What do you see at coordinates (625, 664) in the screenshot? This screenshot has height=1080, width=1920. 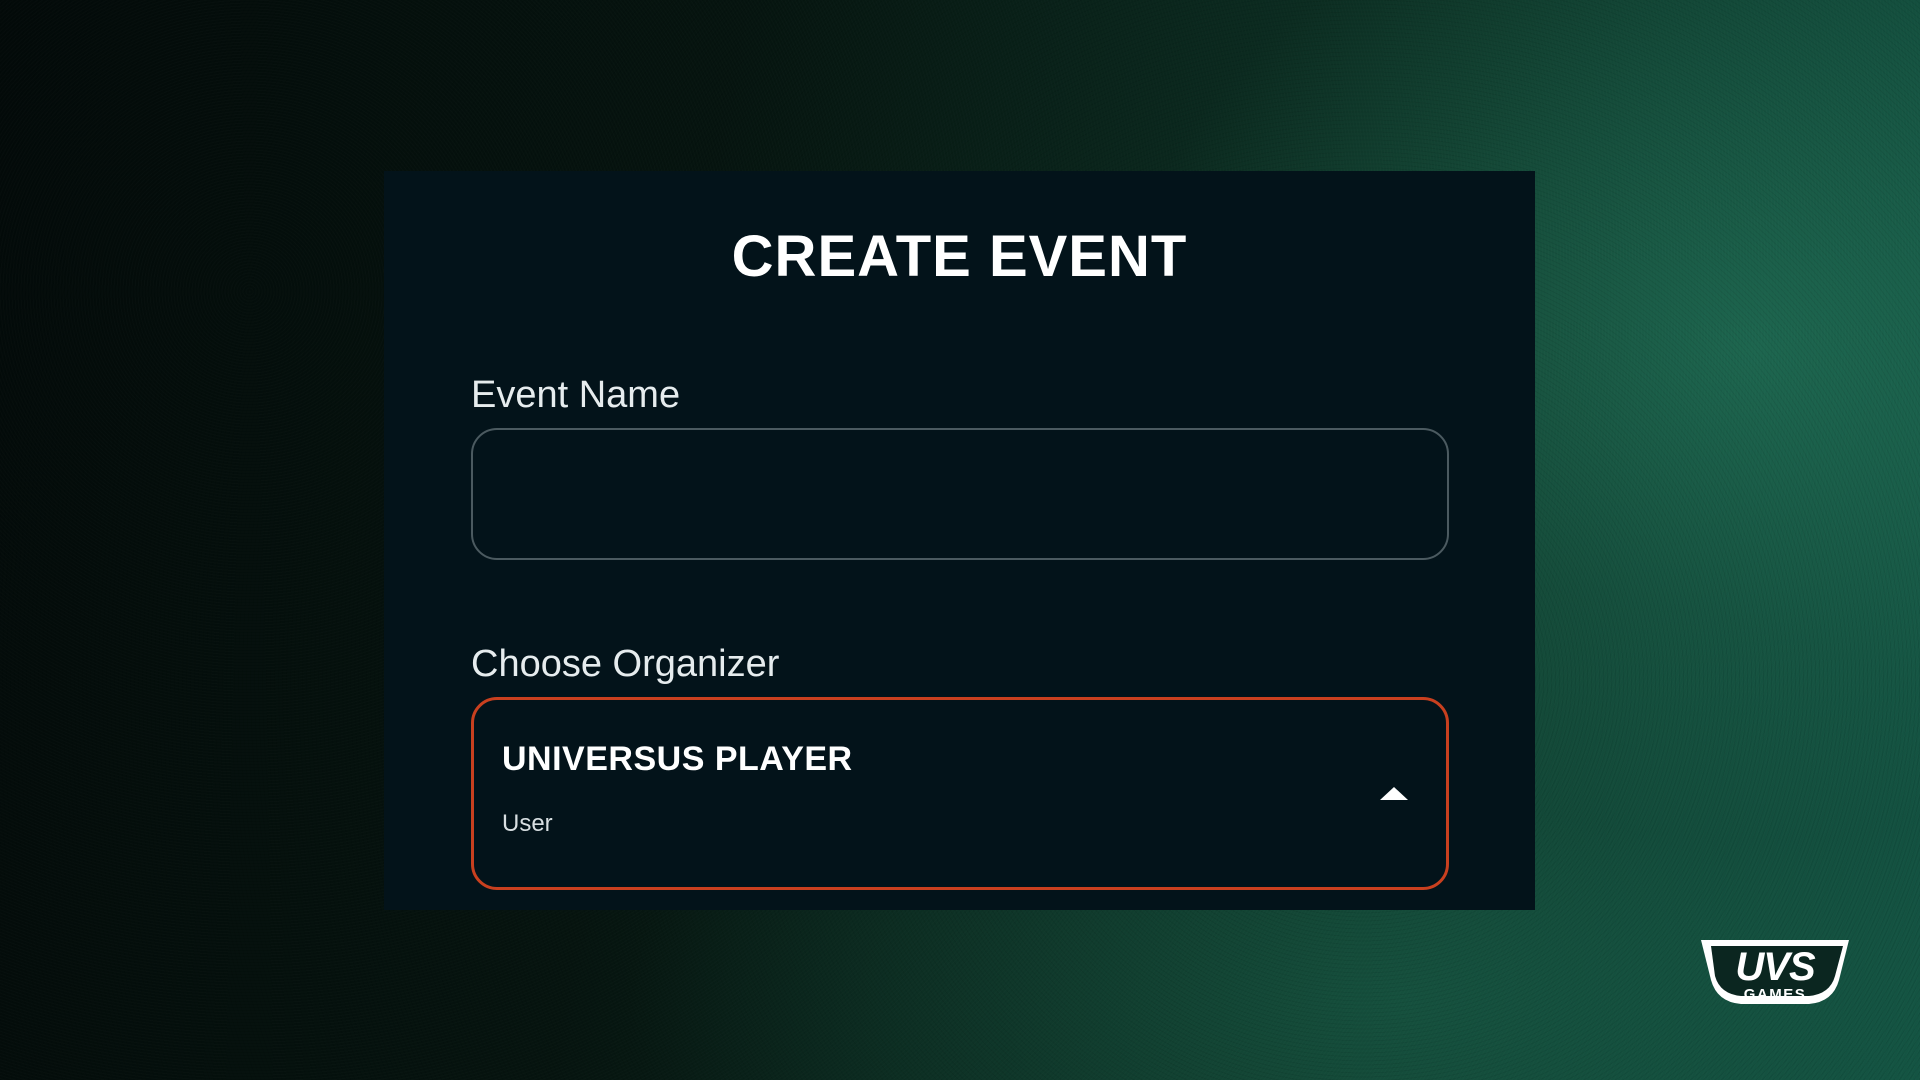 I see `organizer-label: Choose Organizer` at bounding box center [625, 664].